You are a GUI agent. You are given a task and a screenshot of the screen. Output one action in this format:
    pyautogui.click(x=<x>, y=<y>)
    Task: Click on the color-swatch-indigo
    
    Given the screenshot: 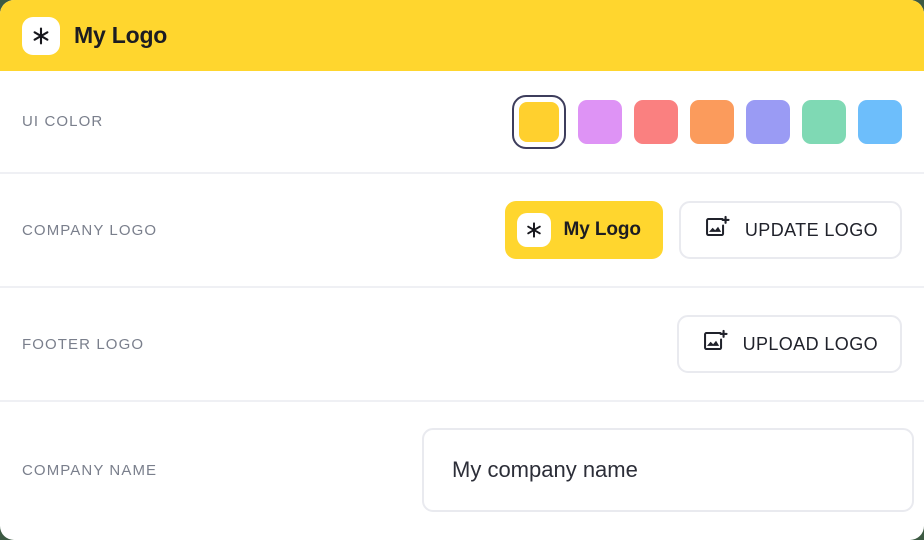 What is the action you would take?
    pyautogui.click(x=768, y=121)
    